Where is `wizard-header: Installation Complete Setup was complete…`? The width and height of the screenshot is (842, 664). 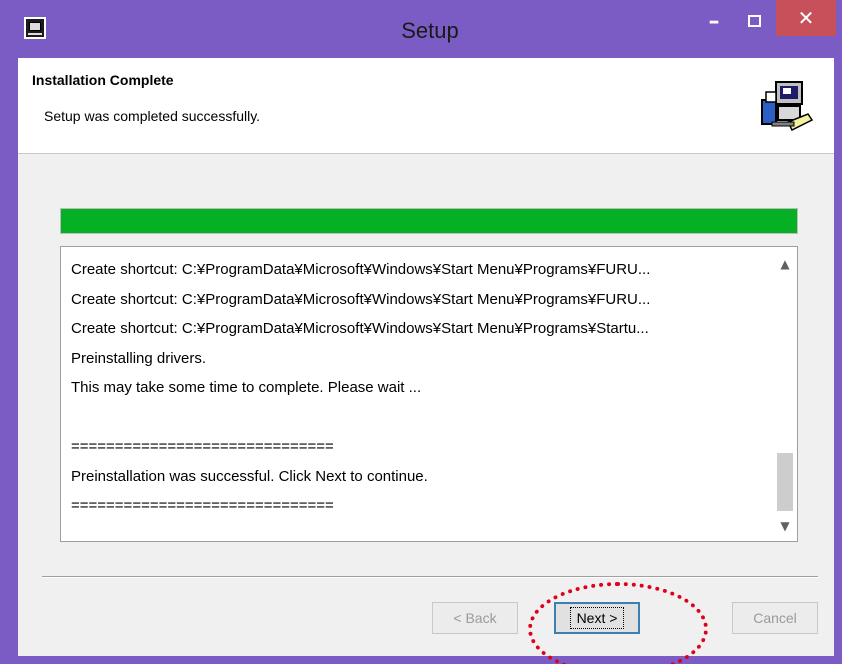
wizard-header: Installation Complete Setup was complete… is located at coordinates (426, 106).